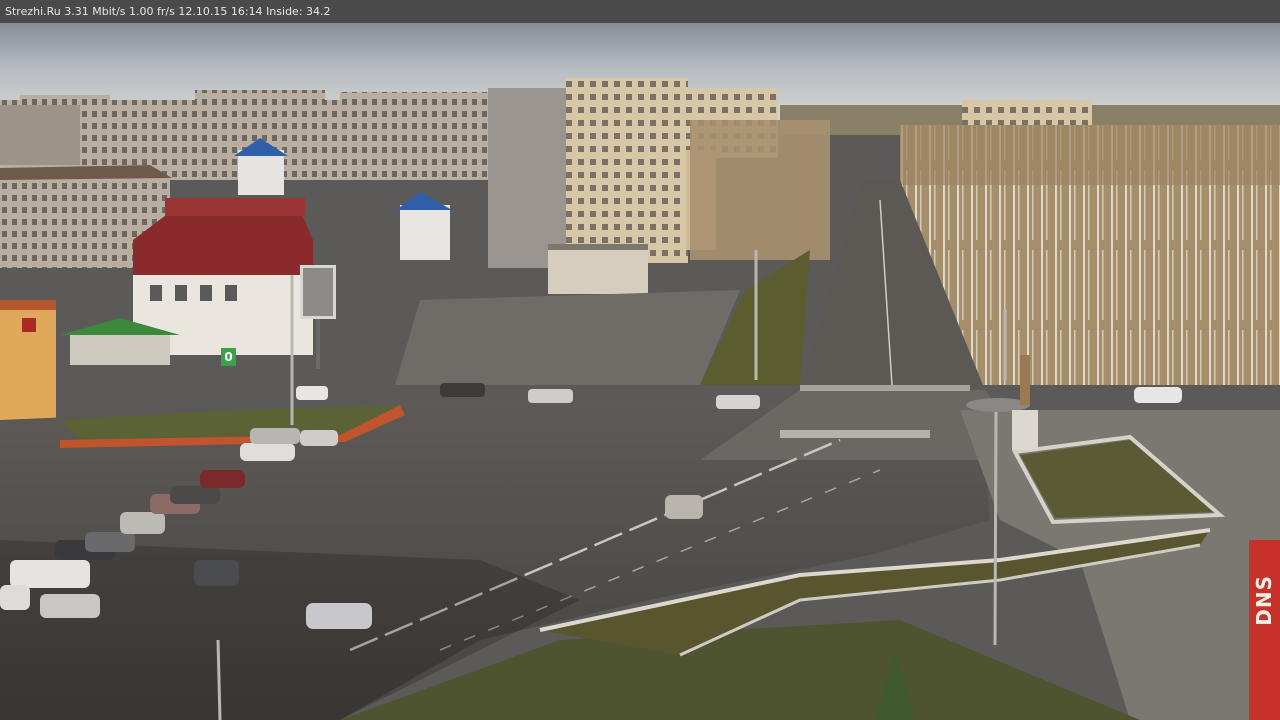 The image size is (1280, 720). Describe the element at coordinates (424, 226) in the screenshot. I see `blue-roof-kiosk` at that location.